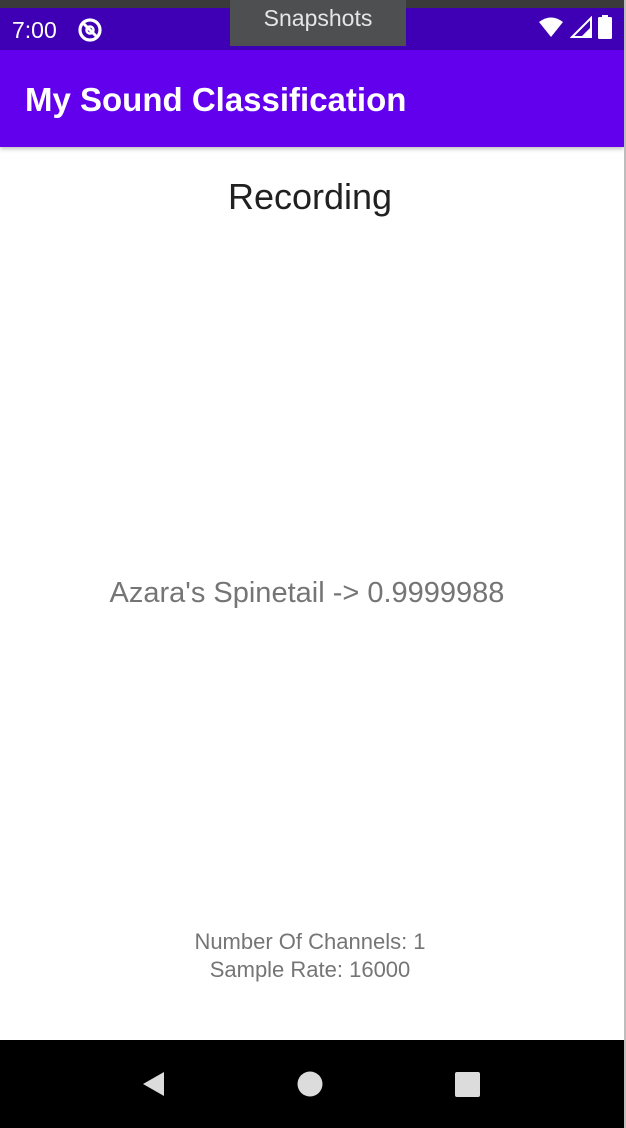 The image size is (626, 1128). Describe the element at coordinates (551, 29) in the screenshot. I see `wifi-icon` at that location.